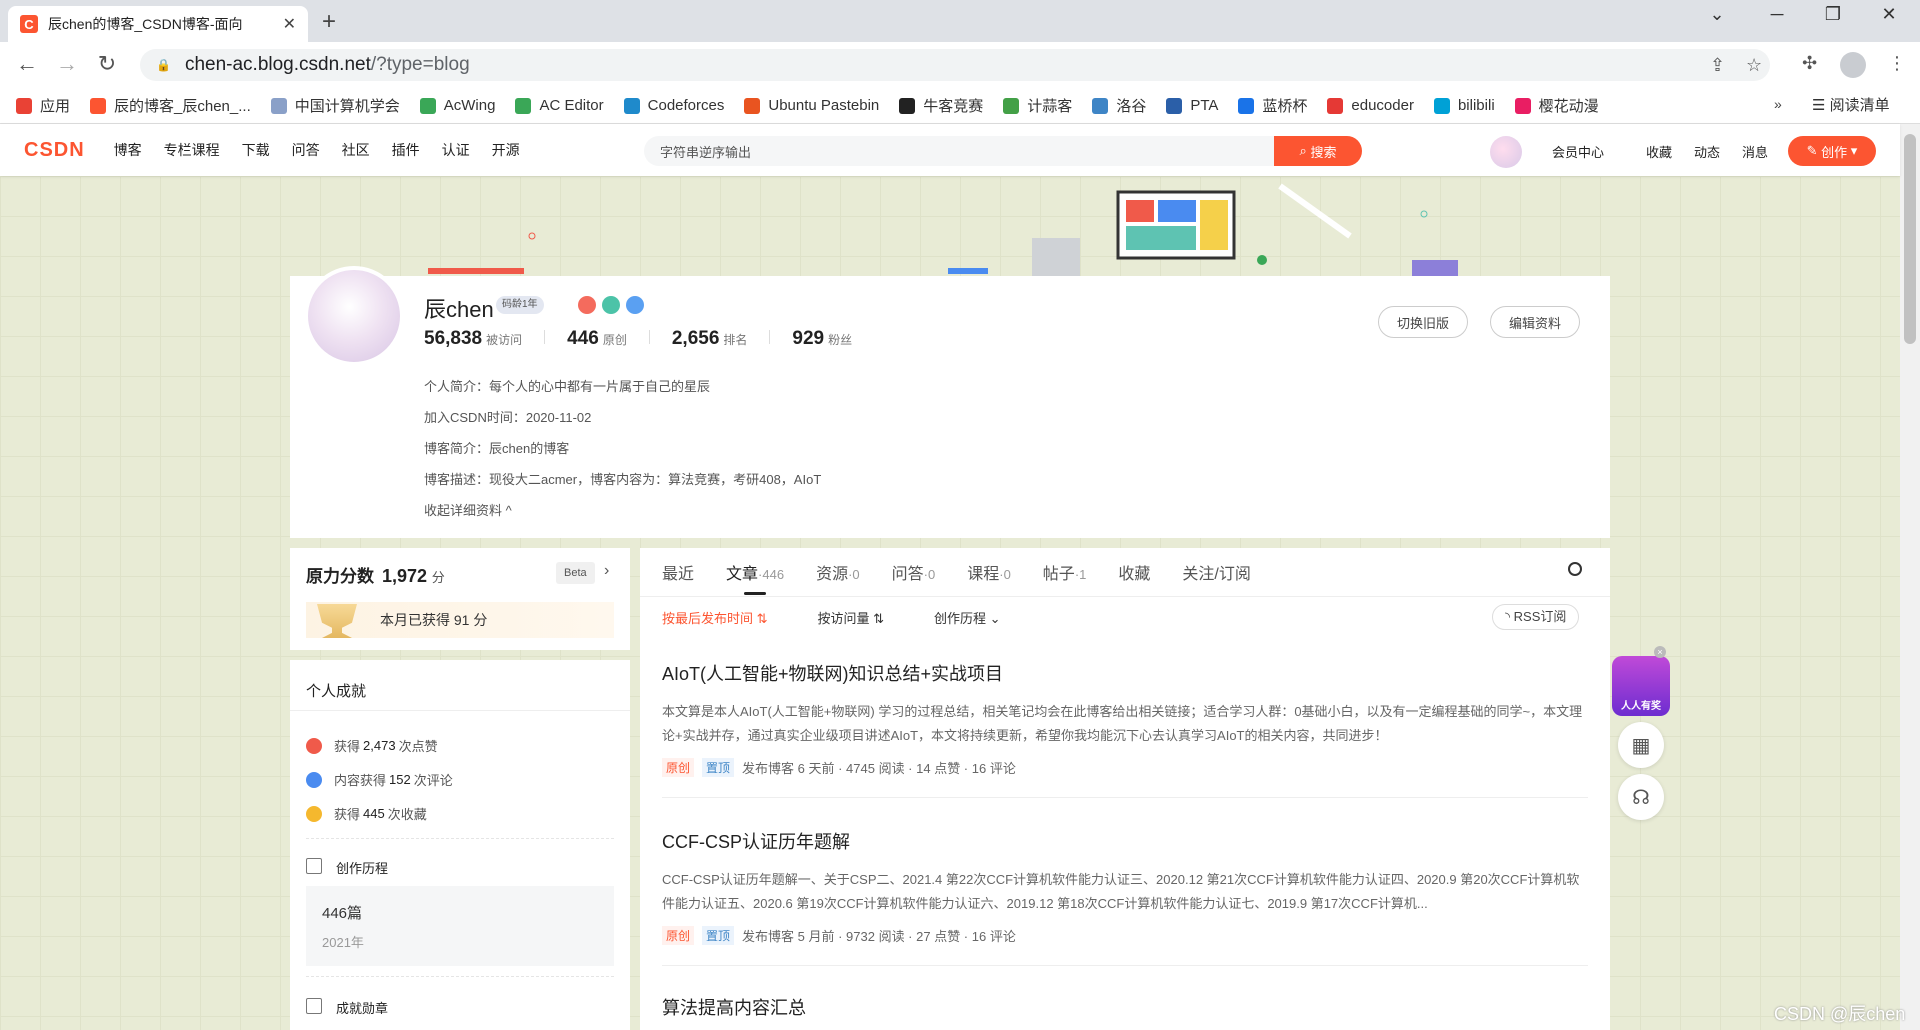 Image resolution: width=1920 pixels, height=1030 pixels. Describe the element at coordinates (1910, 577) in the screenshot. I see `page-scrollbar` at that location.